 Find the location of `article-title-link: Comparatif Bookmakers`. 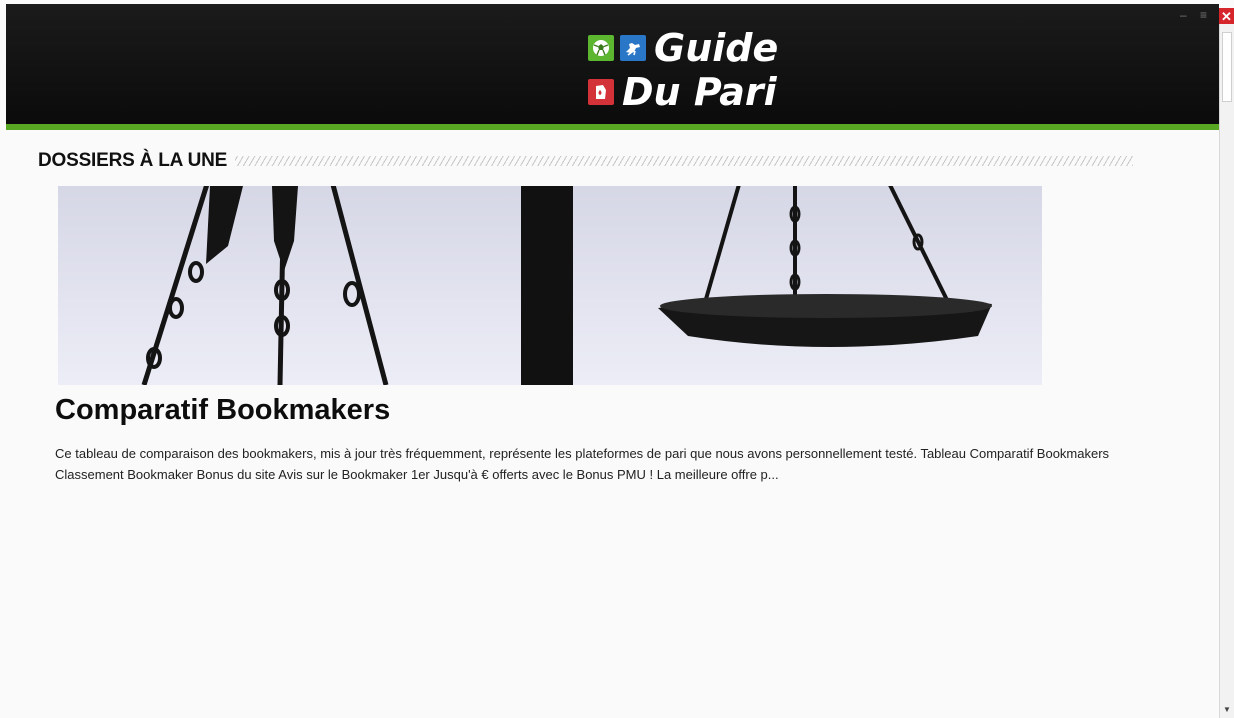

article-title-link: Comparatif Bookmakers is located at coordinates (222, 410).